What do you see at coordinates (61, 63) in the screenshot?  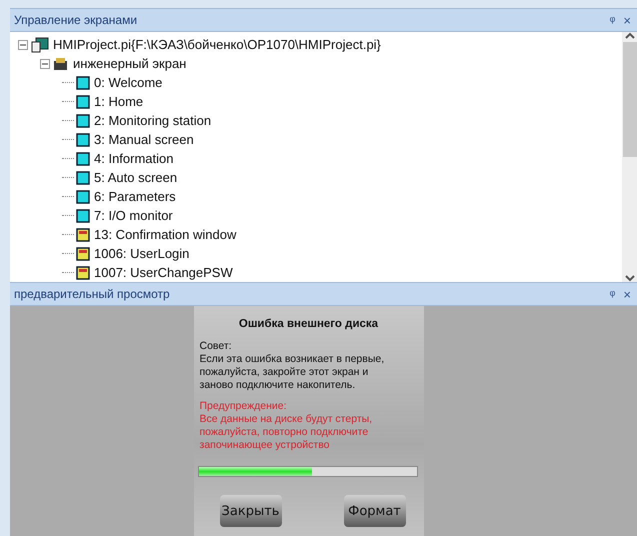 I see `folder-icon` at bounding box center [61, 63].